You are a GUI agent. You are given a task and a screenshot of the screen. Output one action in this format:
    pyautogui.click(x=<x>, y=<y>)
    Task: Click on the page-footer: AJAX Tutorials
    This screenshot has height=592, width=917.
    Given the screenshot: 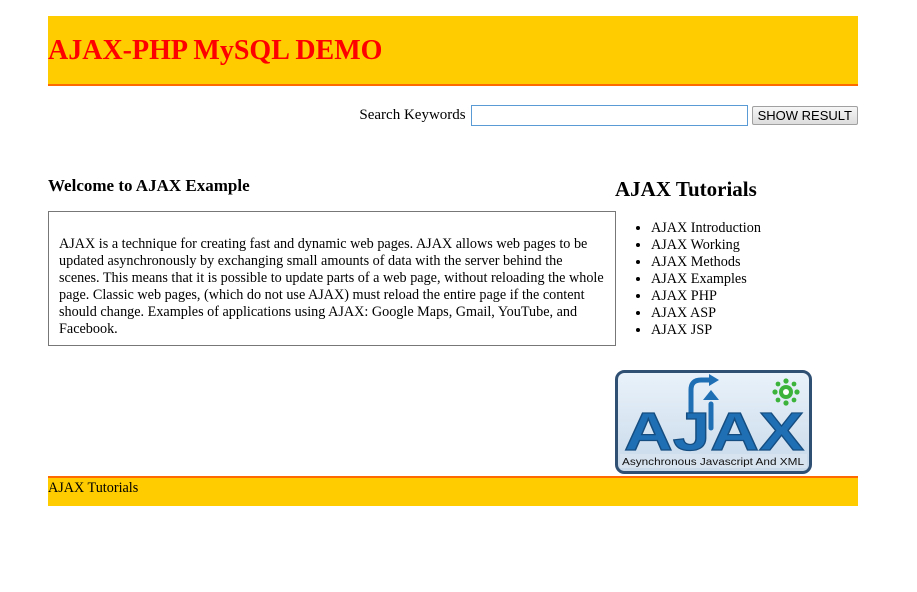 What is the action you would take?
    pyautogui.click(x=453, y=491)
    